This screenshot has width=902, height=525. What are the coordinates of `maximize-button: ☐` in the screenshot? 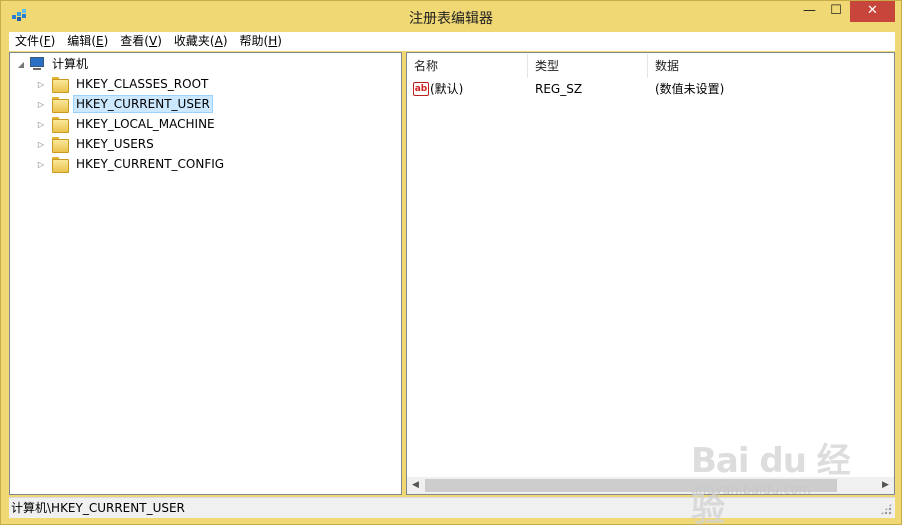 It's located at (836, 11).